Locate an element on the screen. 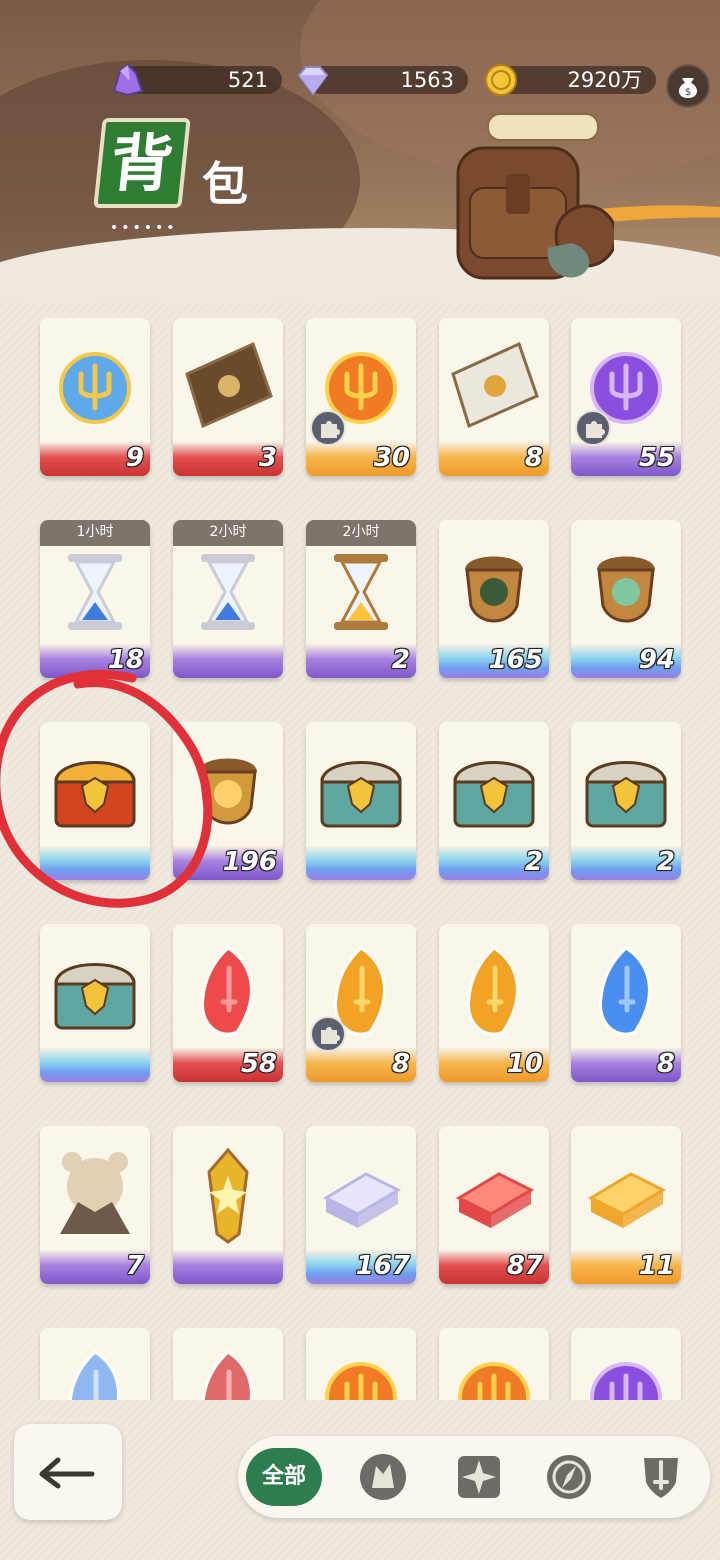 The width and height of the screenshot is (720, 1560). item-card: 2小时 2 is located at coordinates (361, 599).